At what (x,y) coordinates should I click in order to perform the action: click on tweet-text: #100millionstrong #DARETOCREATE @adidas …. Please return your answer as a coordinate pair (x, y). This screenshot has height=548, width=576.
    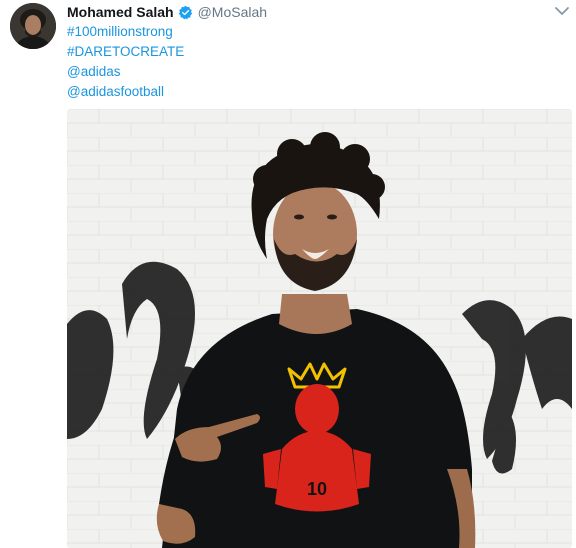
    Looking at the image, I should click on (125, 62).